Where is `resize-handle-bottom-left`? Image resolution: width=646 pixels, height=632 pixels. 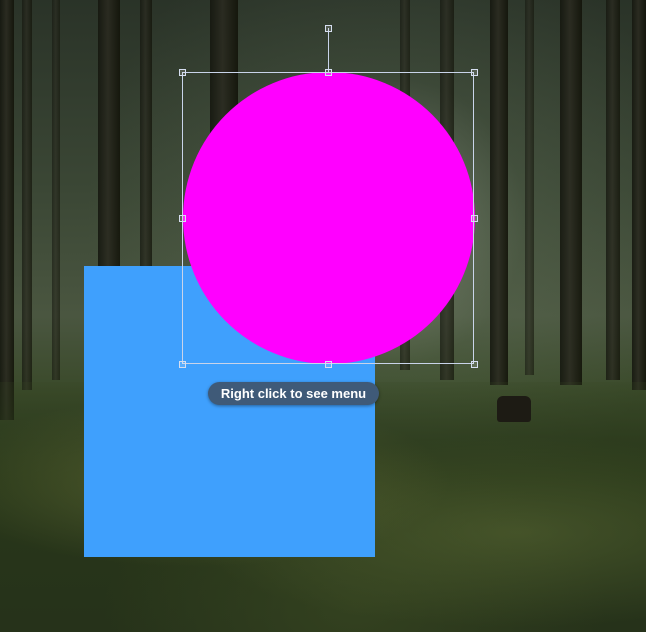 resize-handle-bottom-left is located at coordinates (182, 364).